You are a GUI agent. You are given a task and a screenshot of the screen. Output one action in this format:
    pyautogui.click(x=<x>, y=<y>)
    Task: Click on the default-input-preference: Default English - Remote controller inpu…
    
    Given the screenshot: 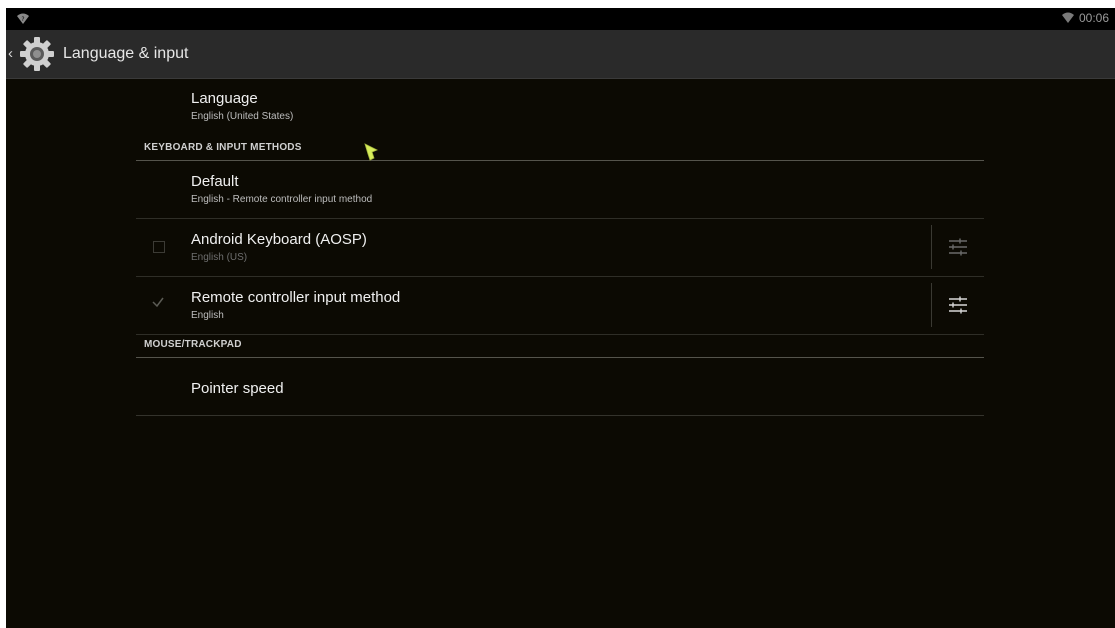 What is the action you would take?
    pyautogui.click(x=560, y=190)
    